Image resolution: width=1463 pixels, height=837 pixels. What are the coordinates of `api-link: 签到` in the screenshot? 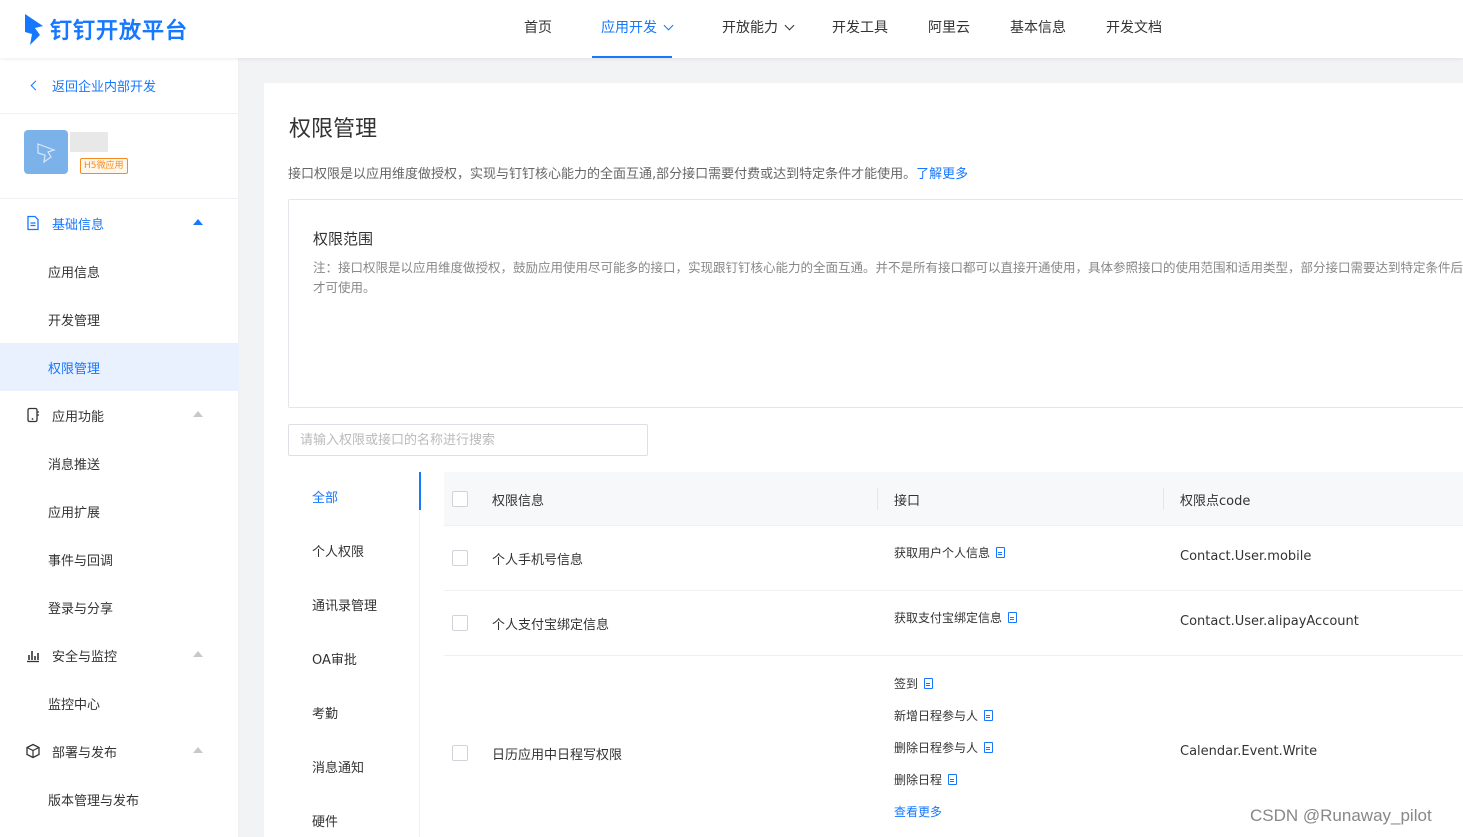 It's located at (914, 683).